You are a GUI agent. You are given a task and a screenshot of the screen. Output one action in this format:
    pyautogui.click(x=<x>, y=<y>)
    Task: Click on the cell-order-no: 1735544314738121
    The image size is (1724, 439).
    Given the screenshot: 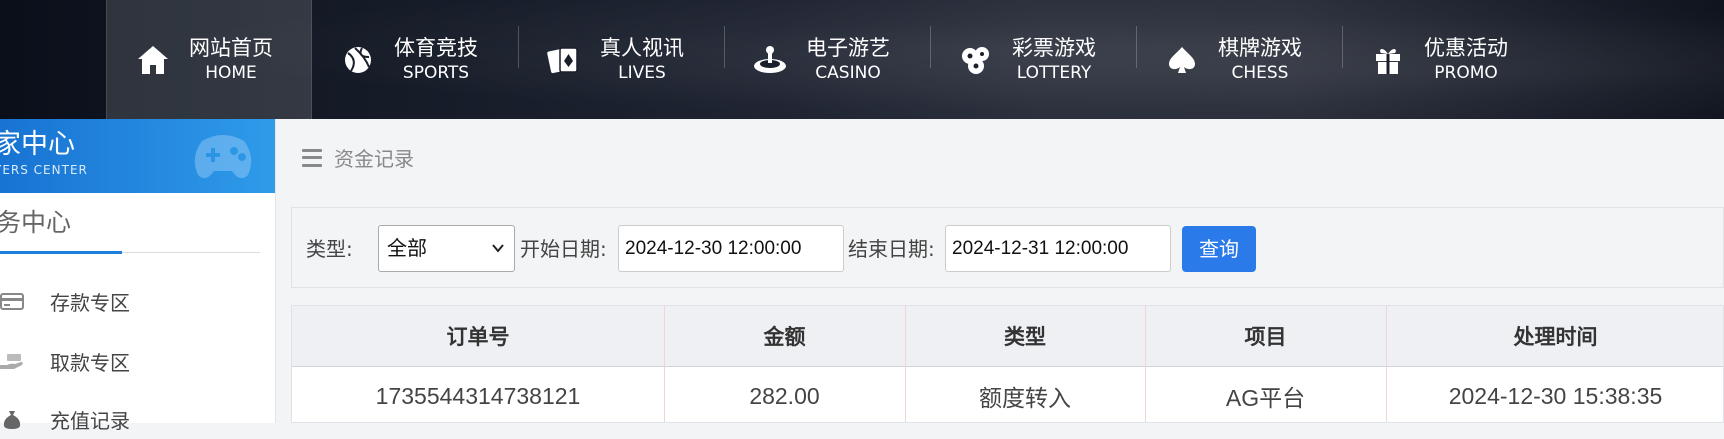 What is the action you would take?
    pyautogui.click(x=478, y=395)
    